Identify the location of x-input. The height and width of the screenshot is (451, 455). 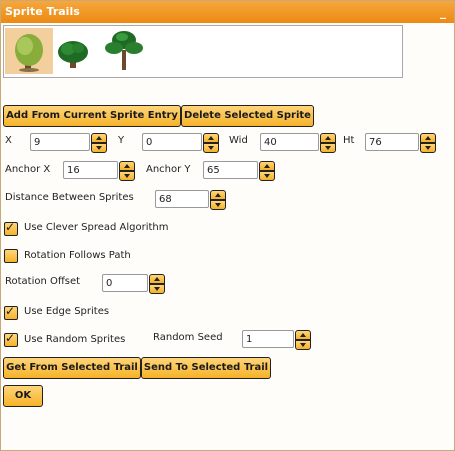
(60, 142).